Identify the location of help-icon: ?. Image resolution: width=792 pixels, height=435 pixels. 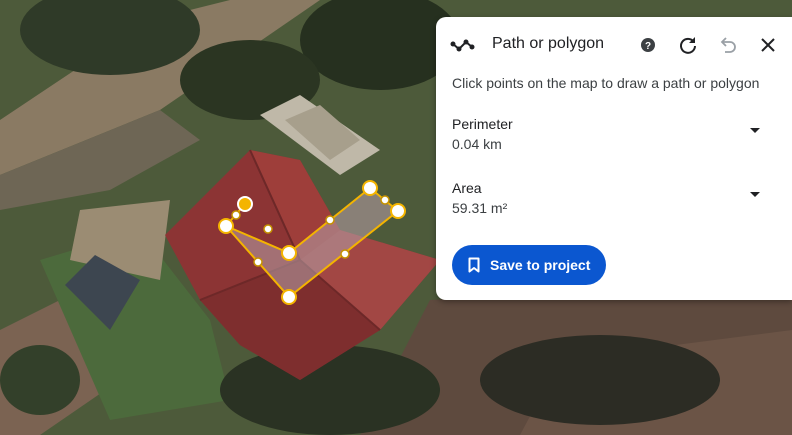
(648, 45).